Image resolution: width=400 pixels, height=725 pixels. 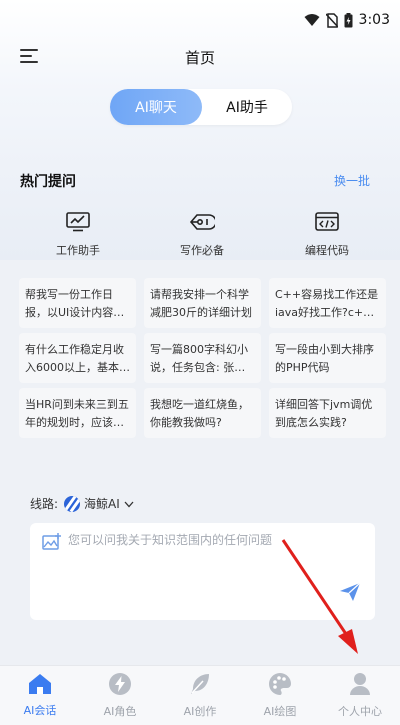 I want to click on nav-ai-draw: AI绘图, so click(x=280, y=695).